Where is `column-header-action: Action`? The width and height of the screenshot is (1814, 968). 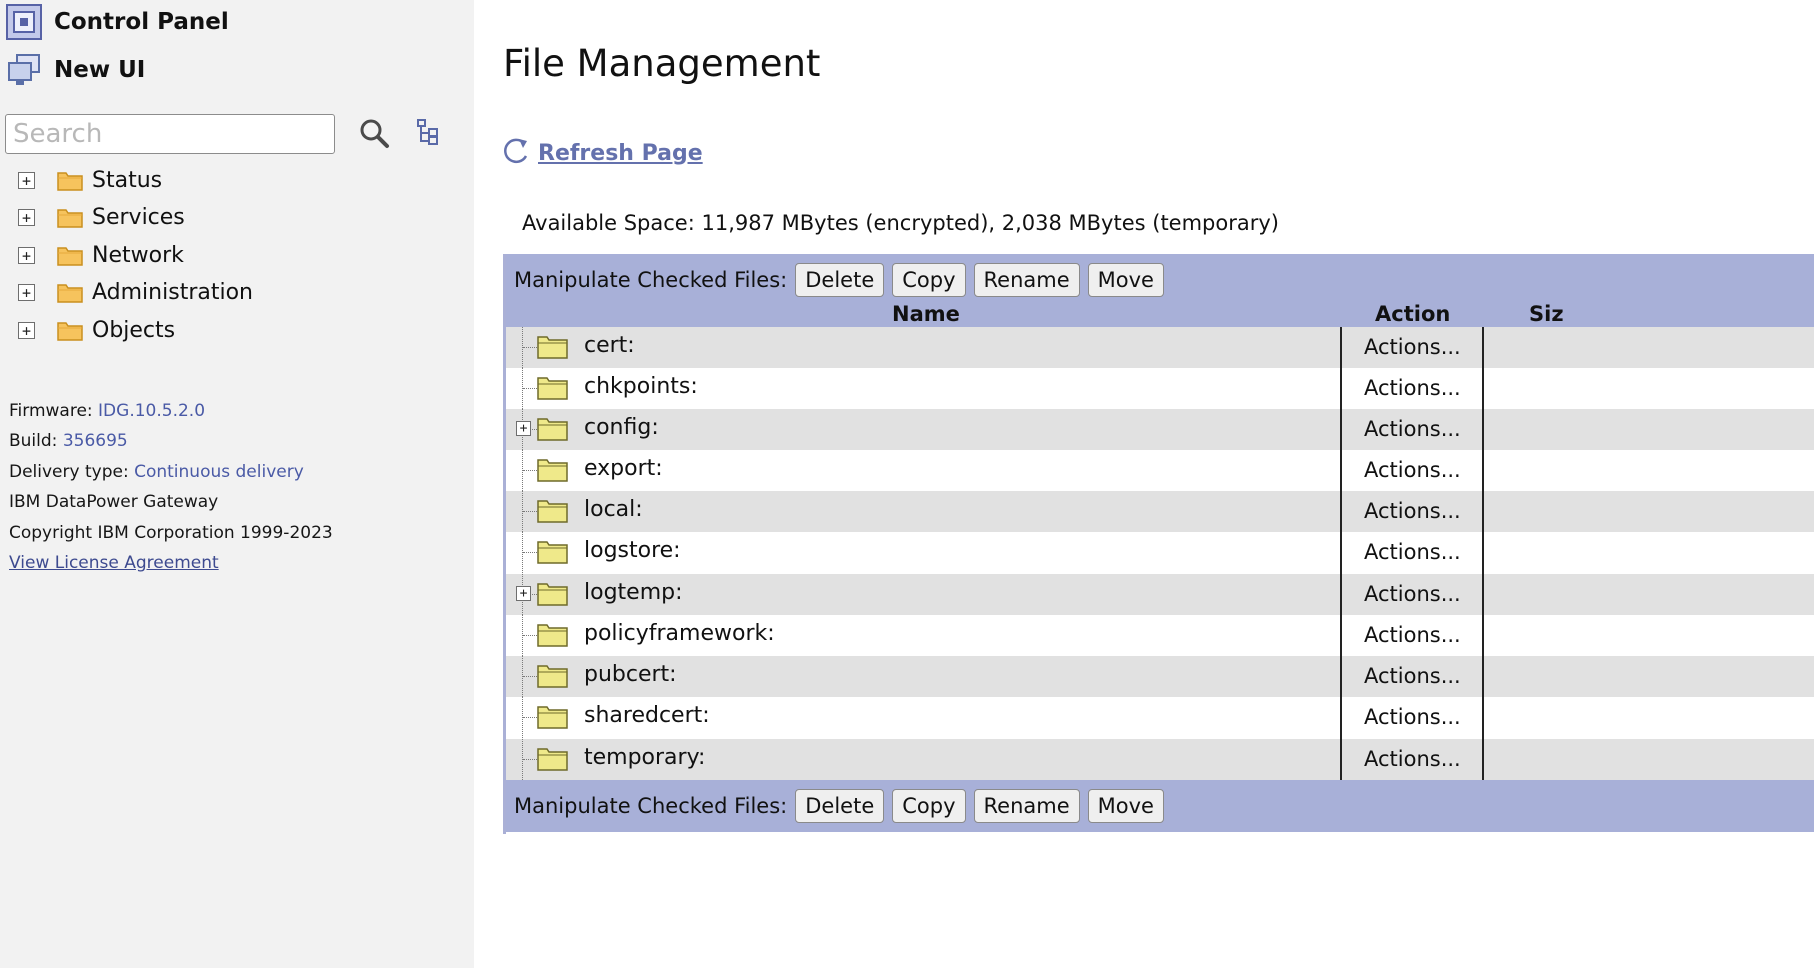
column-header-action: Action is located at coordinates (1413, 314).